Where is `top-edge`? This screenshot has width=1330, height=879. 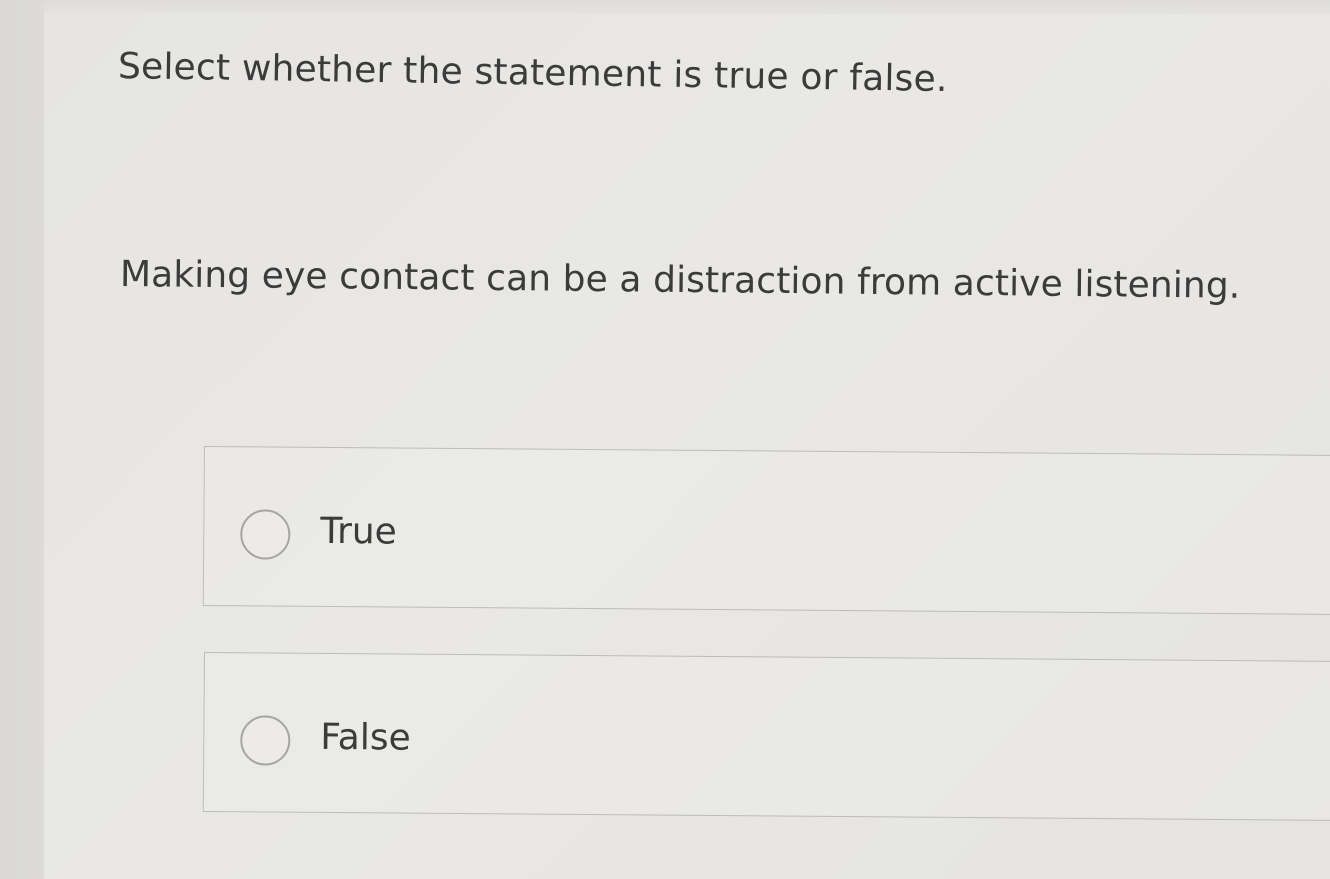 top-edge is located at coordinates (687, 7).